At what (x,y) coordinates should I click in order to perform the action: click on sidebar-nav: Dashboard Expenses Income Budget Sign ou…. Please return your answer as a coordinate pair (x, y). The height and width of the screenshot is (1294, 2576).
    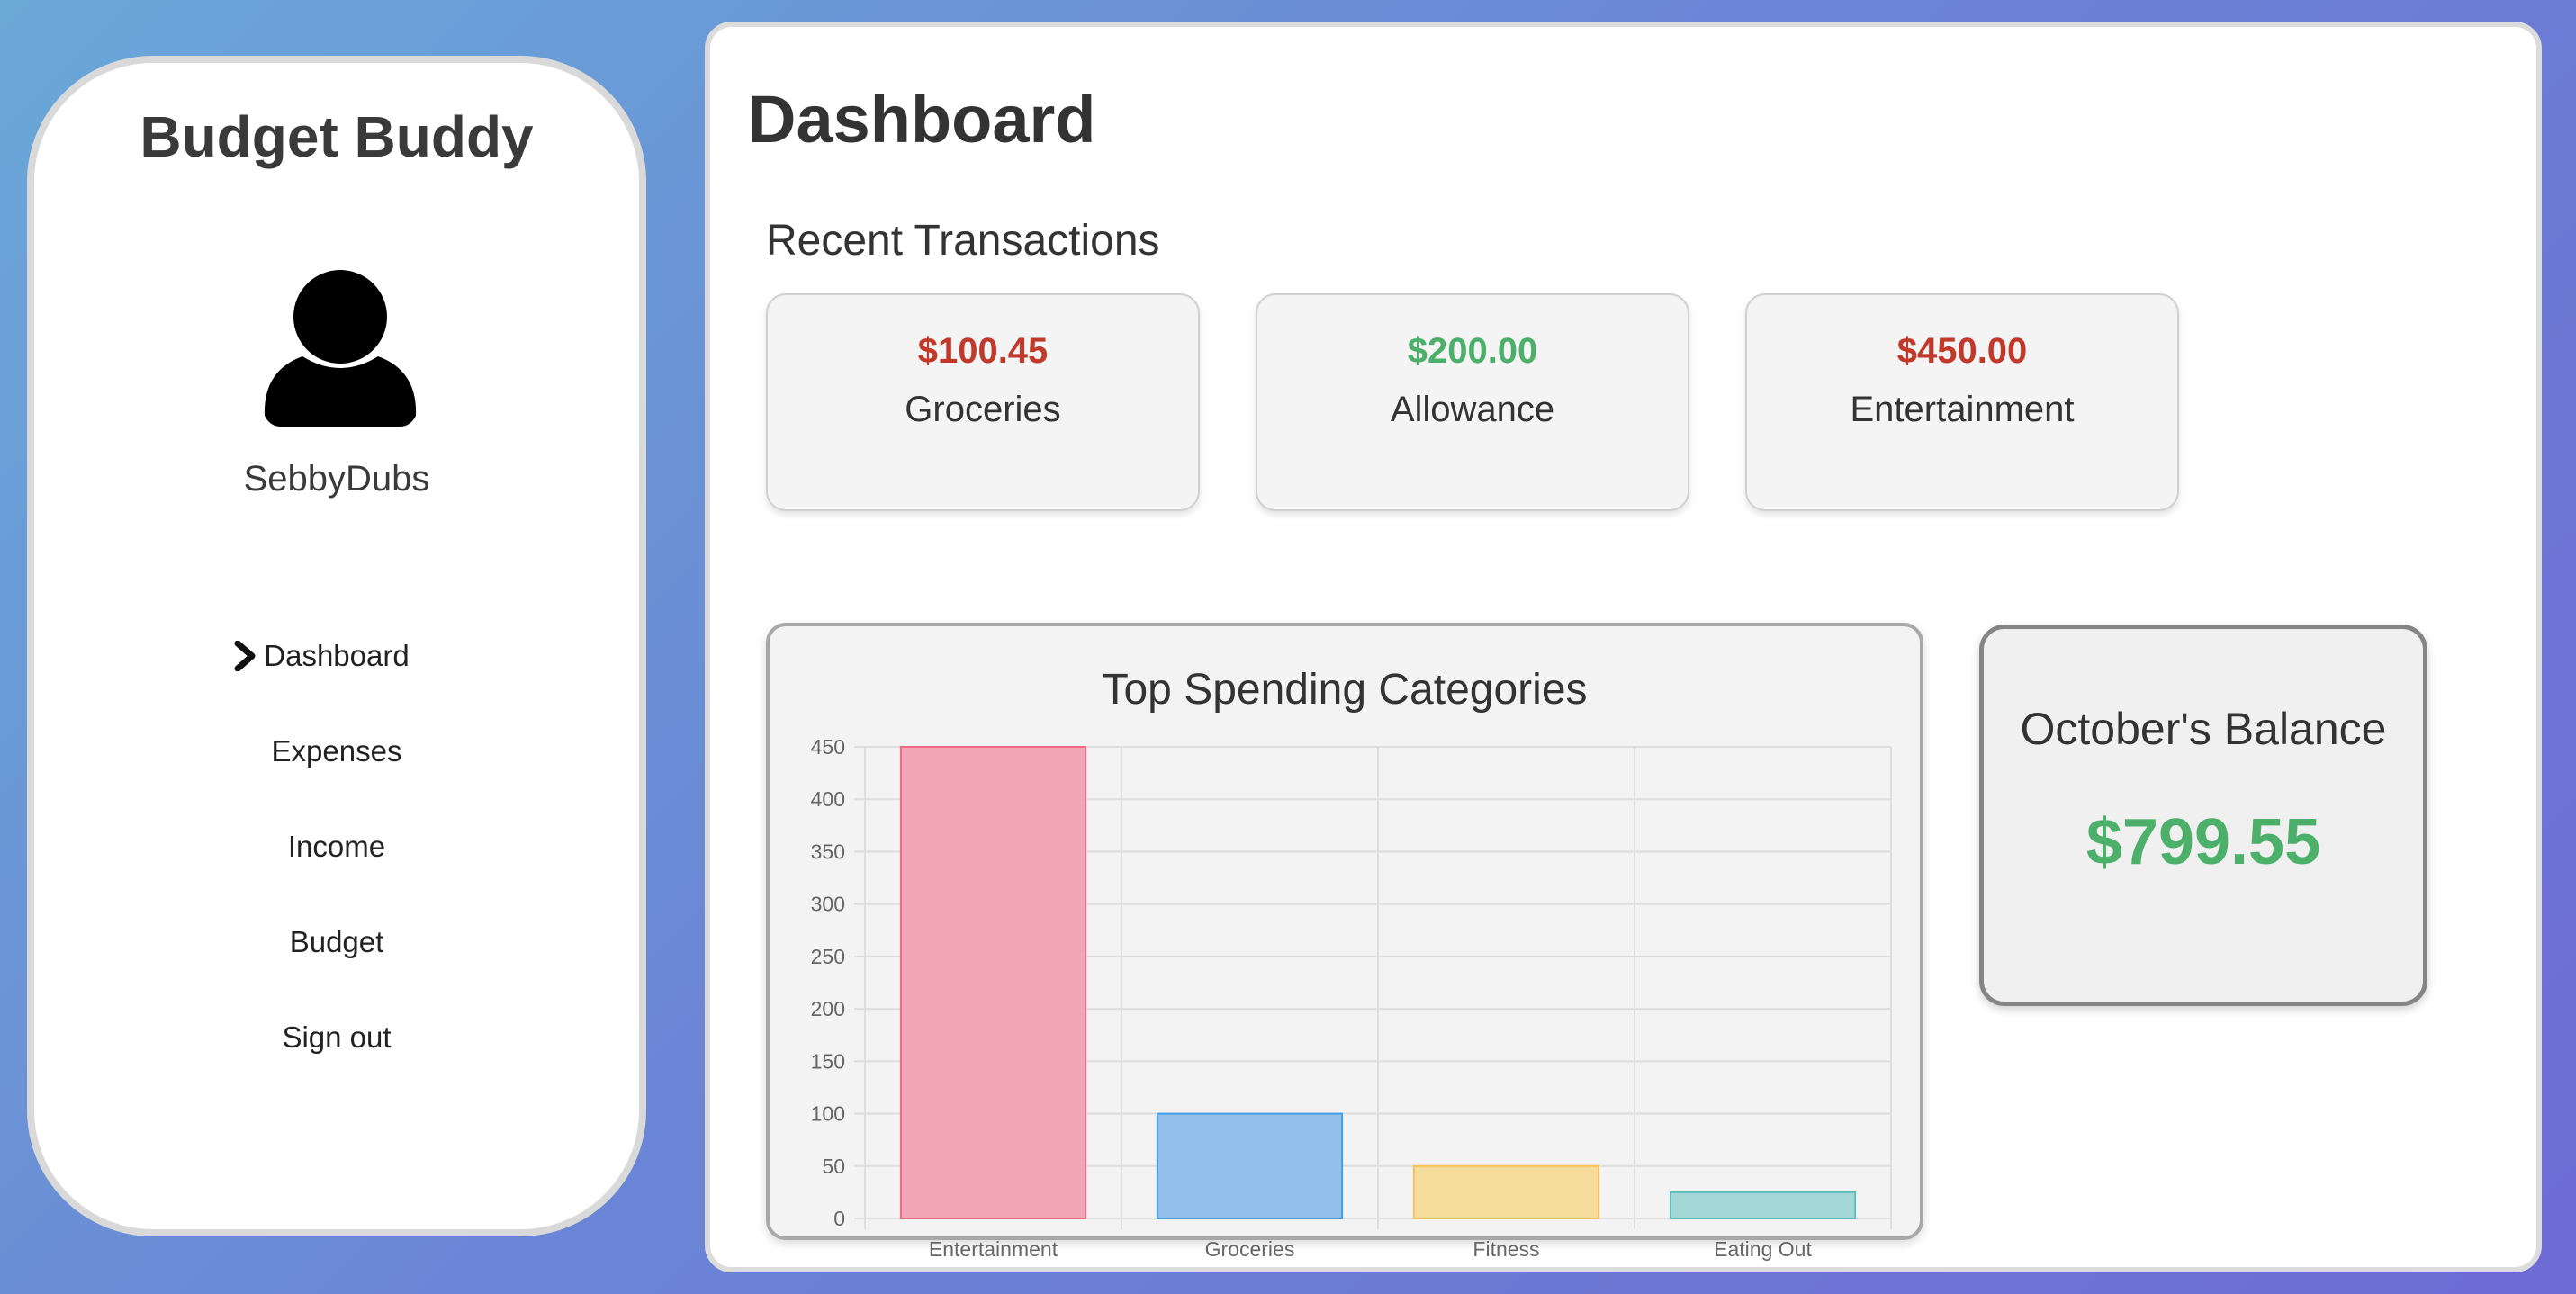
    Looking at the image, I should click on (336, 847).